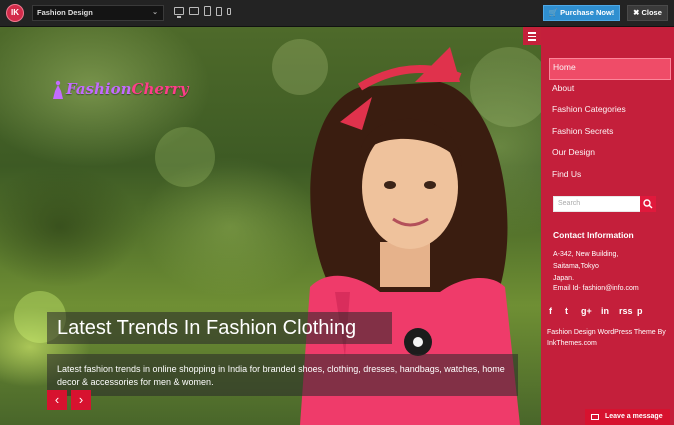  What do you see at coordinates (610, 177) in the screenshot?
I see `nav-item-find-us: Find Us` at bounding box center [610, 177].